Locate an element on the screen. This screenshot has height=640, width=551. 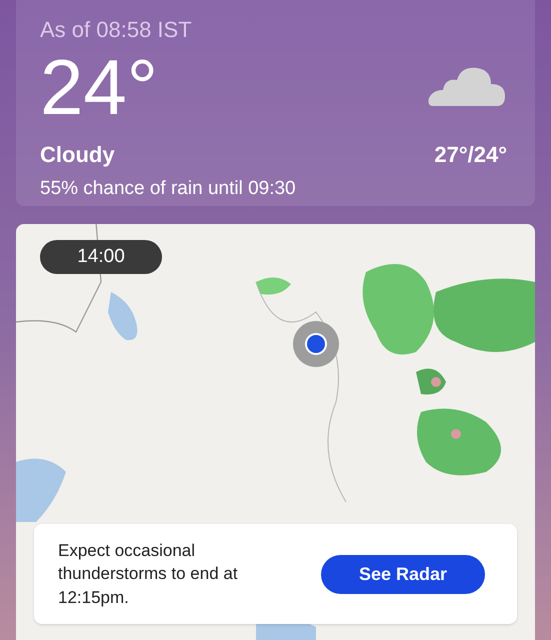
radar-time: 14:00 is located at coordinates (101, 257).